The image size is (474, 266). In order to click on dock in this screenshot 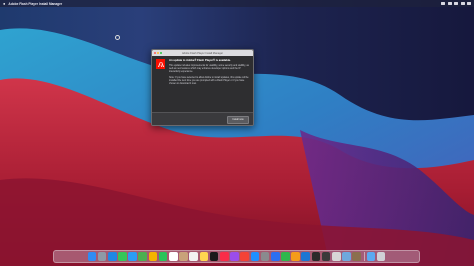, I will do `click(236, 256)`.